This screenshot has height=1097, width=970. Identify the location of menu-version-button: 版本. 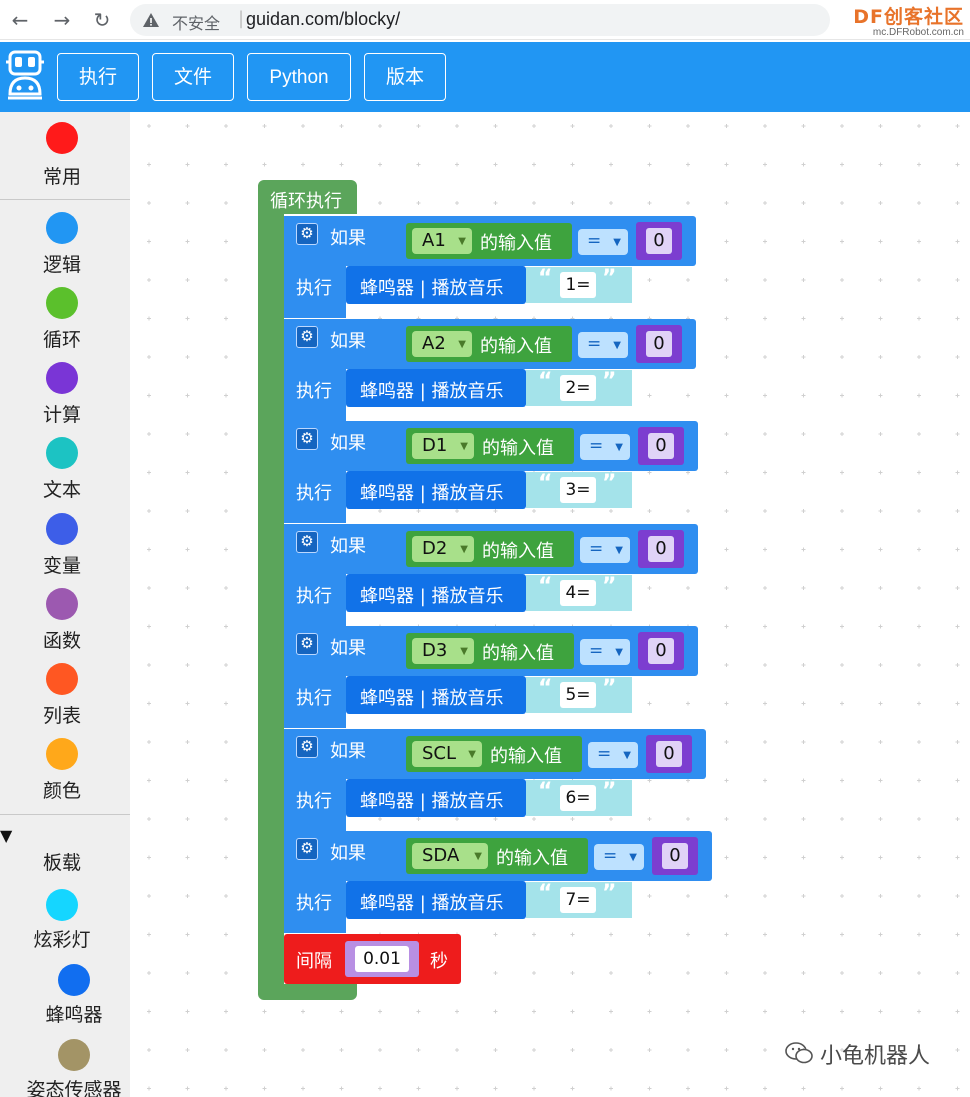
(405, 77).